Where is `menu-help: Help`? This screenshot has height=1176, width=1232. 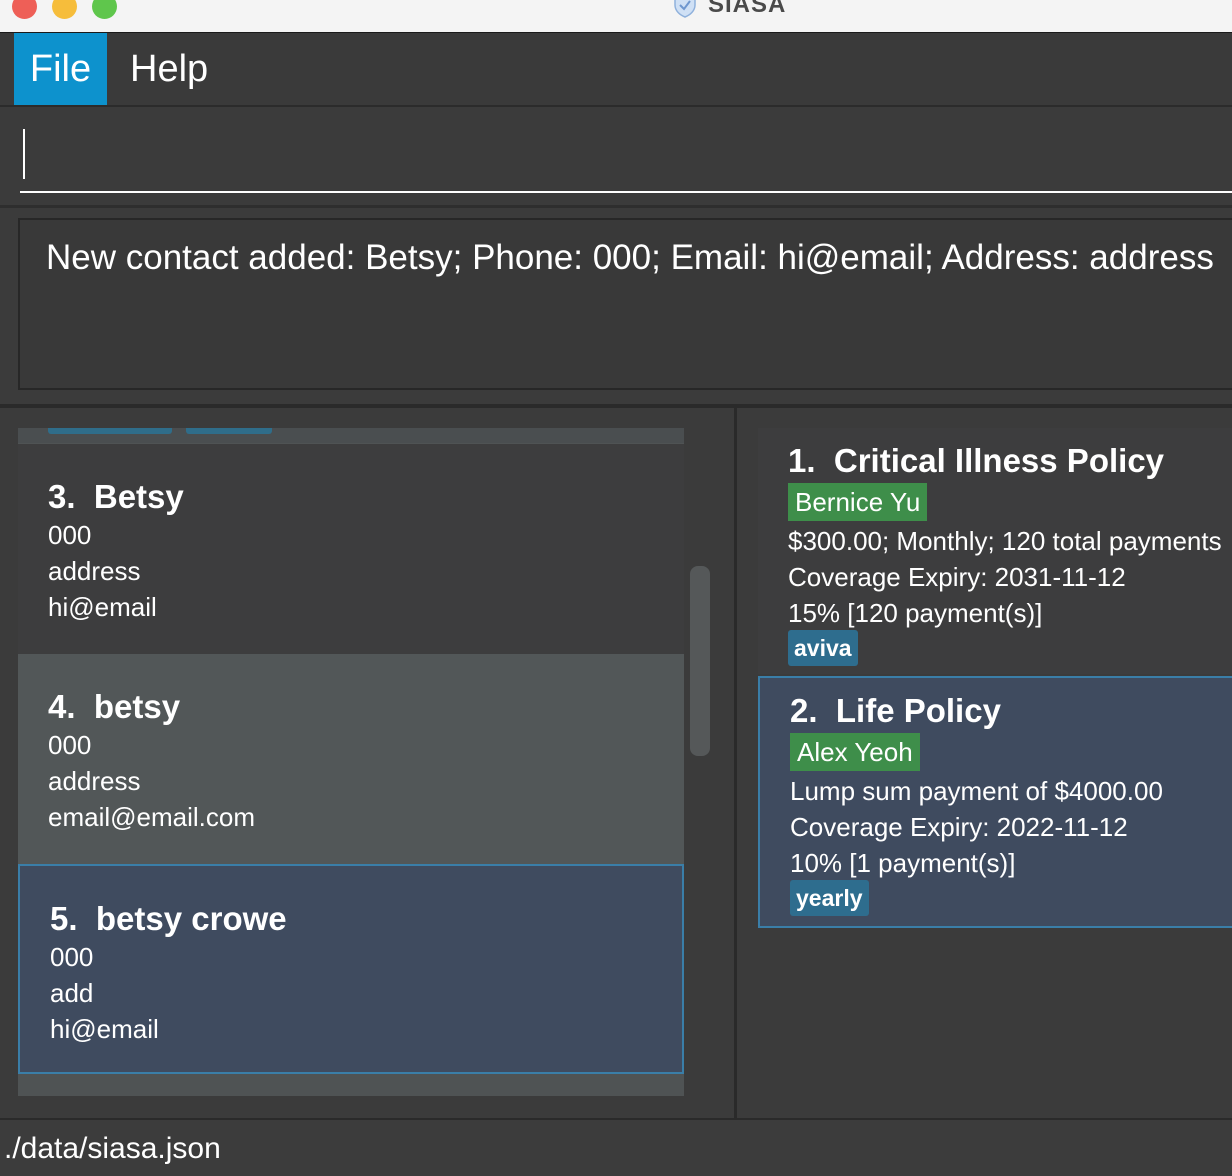
menu-help: Help is located at coordinates (169, 69).